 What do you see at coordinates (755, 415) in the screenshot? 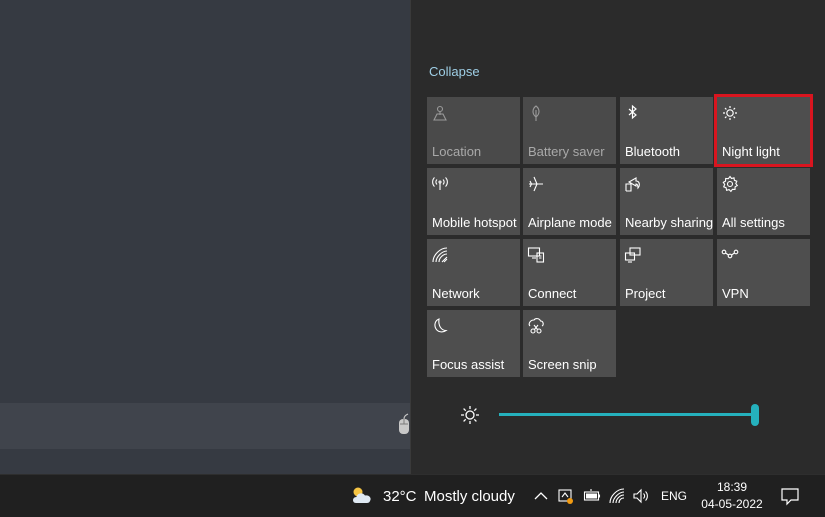
I see `brightness-slider-thumb` at bounding box center [755, 415].